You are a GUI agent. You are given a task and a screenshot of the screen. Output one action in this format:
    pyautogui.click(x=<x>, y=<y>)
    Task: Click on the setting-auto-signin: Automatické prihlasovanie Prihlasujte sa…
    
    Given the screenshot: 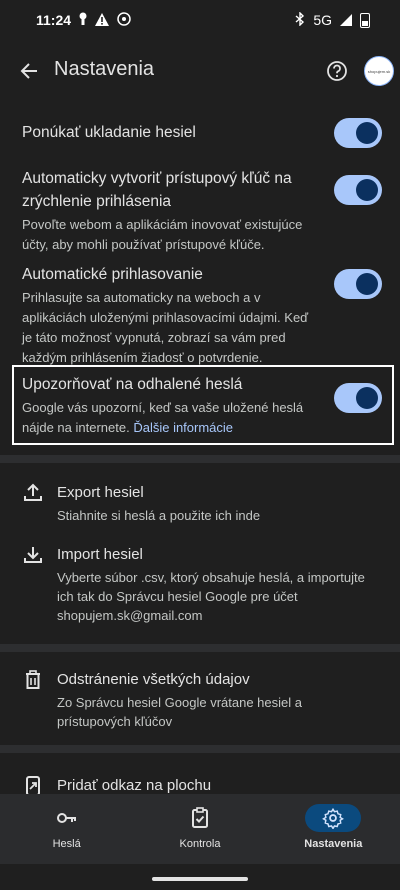 What is the action you would take?
    pyautogui.click(x=202, y=315)
    